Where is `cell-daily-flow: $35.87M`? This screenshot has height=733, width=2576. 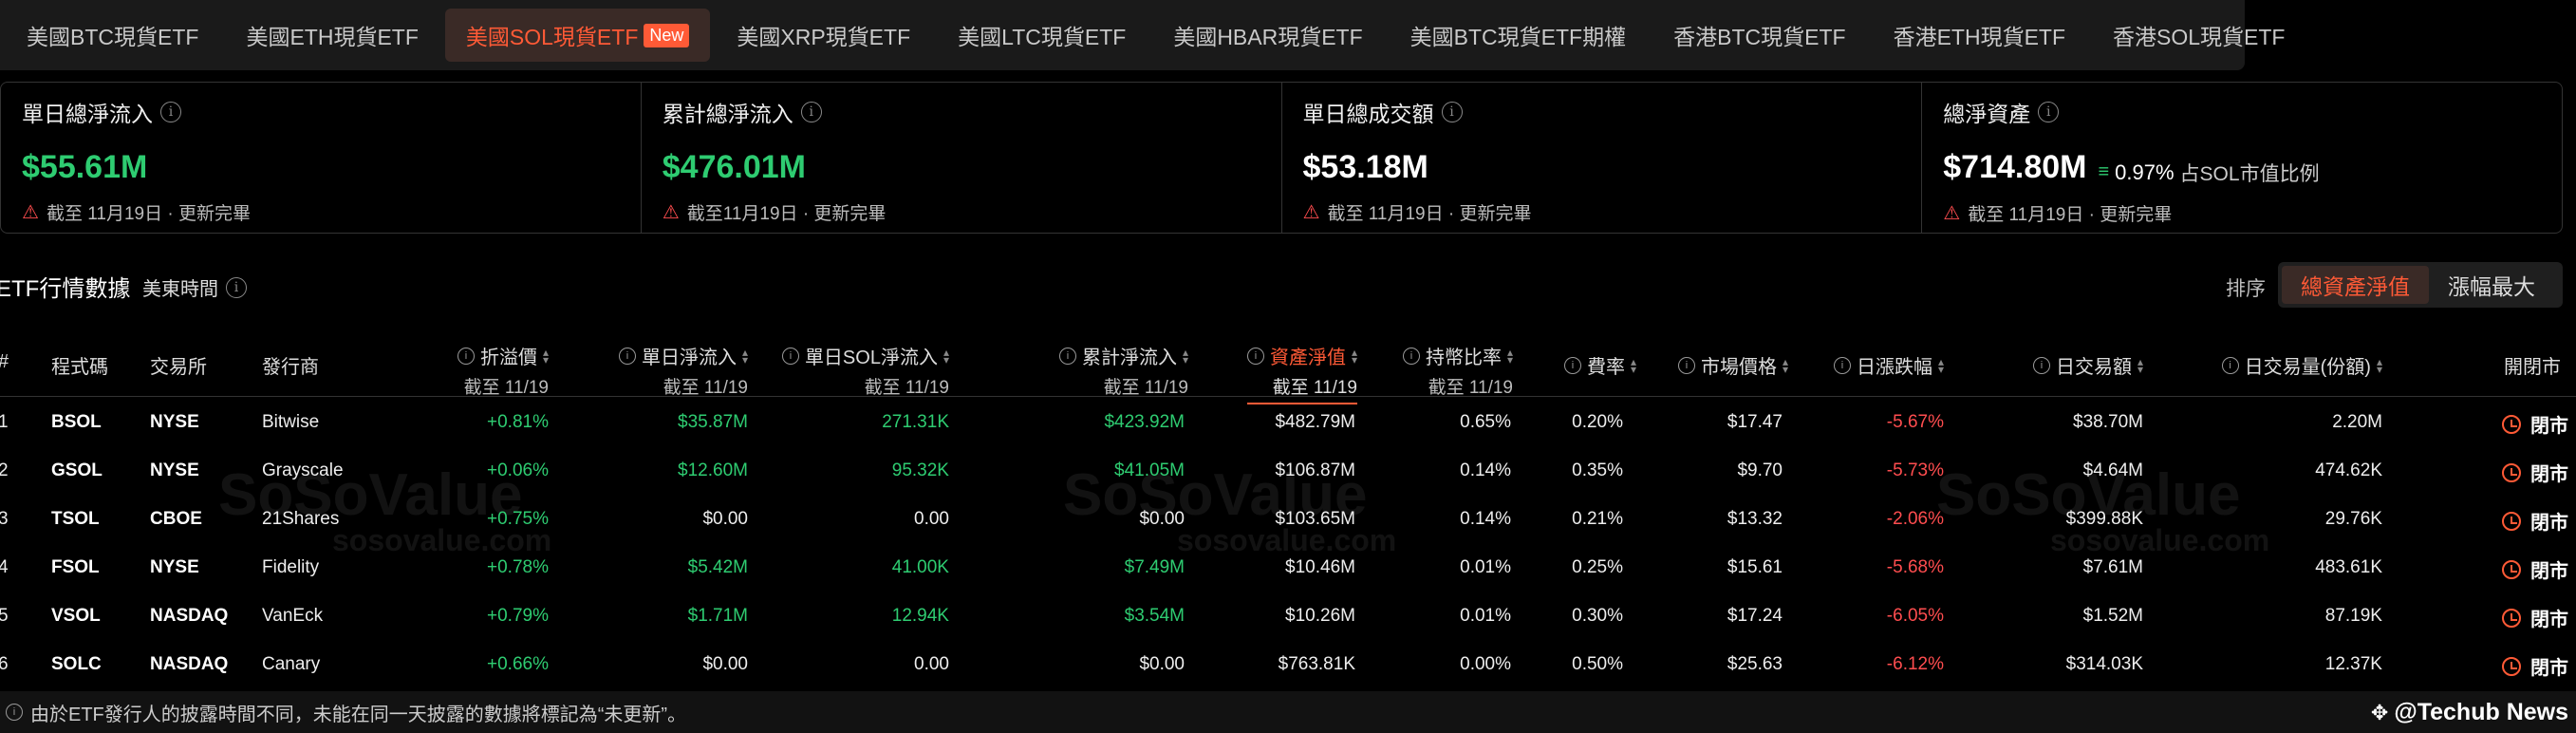 cell-daily-flow: $35.87M is located at coordinates (713, 422).